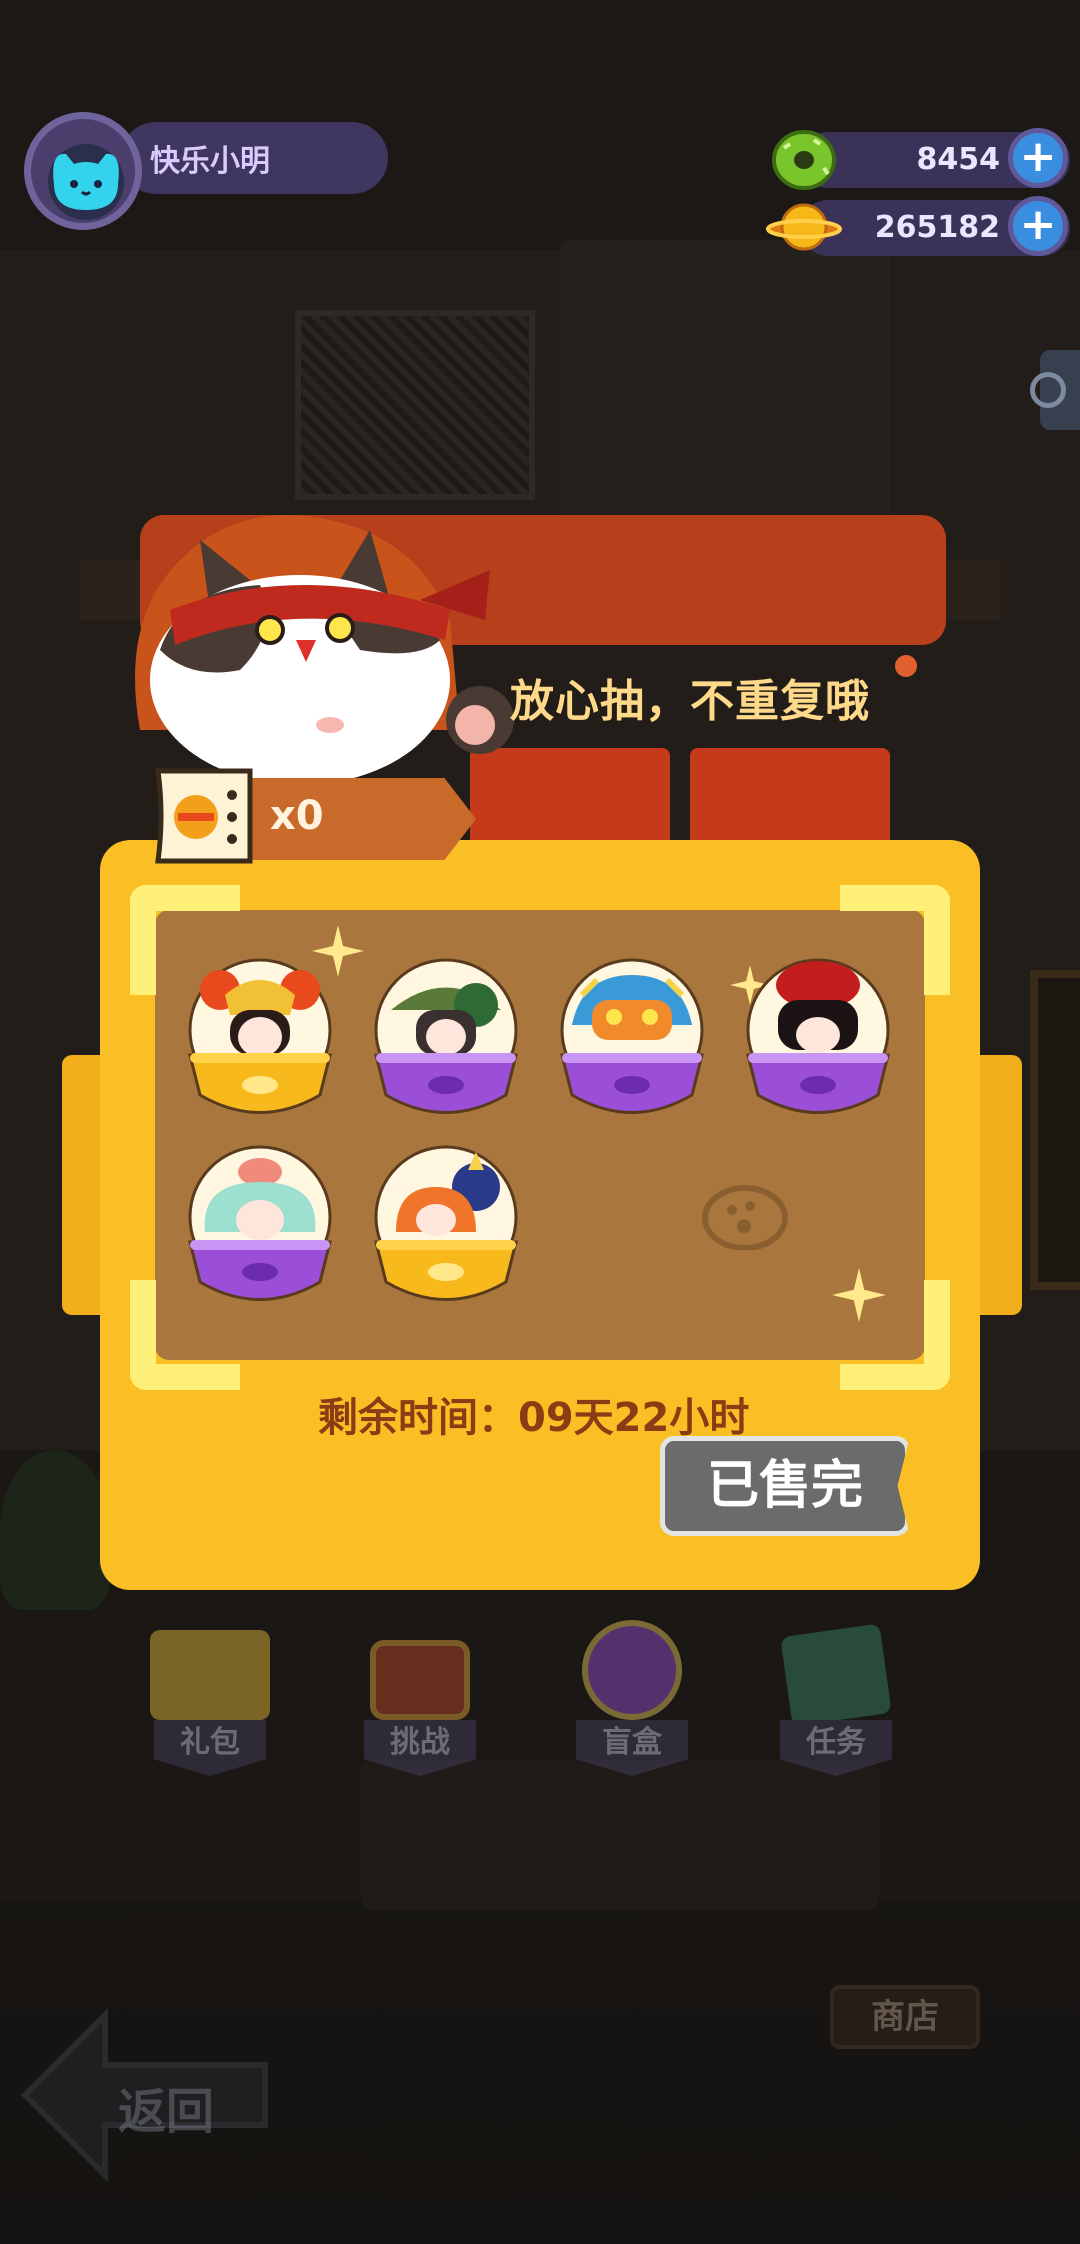 This screenshot has width=1080, height=2244. Describe the element at coordinates (260, 1223) in the screenshot. I see `mint-cloud-doll-icon` at that location.